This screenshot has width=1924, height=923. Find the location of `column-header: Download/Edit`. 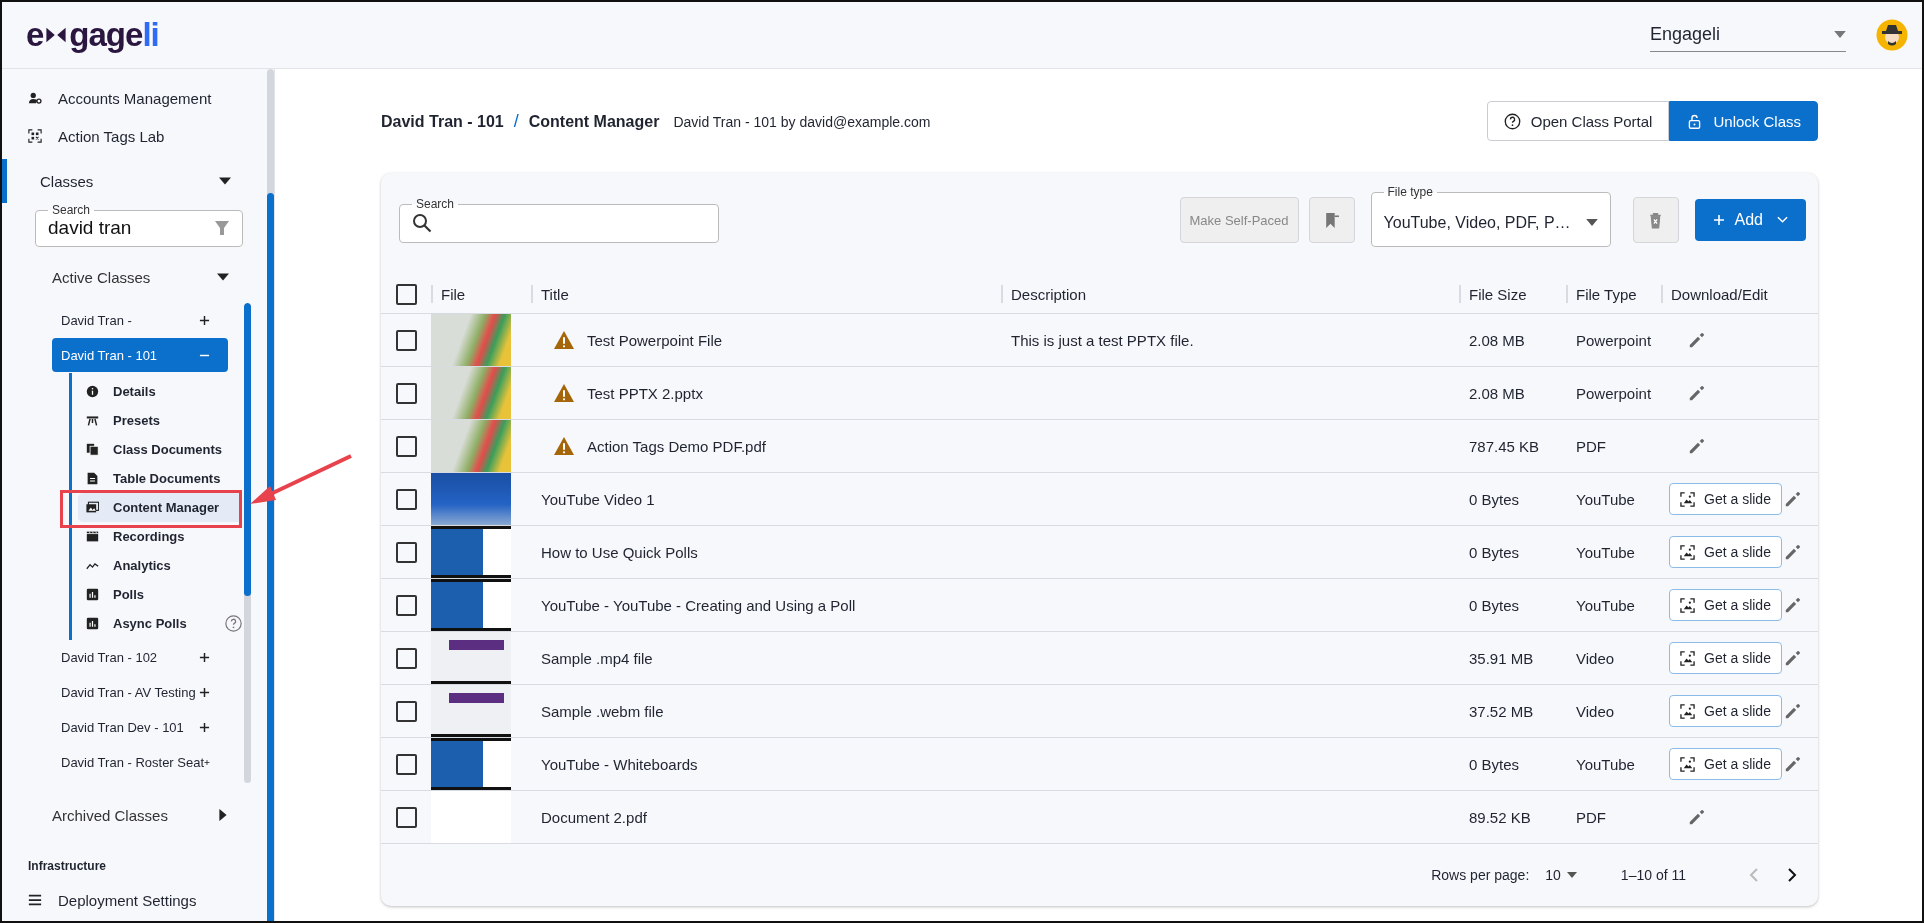

column-header: Download/Edit is located at coordinates (1719, 294).